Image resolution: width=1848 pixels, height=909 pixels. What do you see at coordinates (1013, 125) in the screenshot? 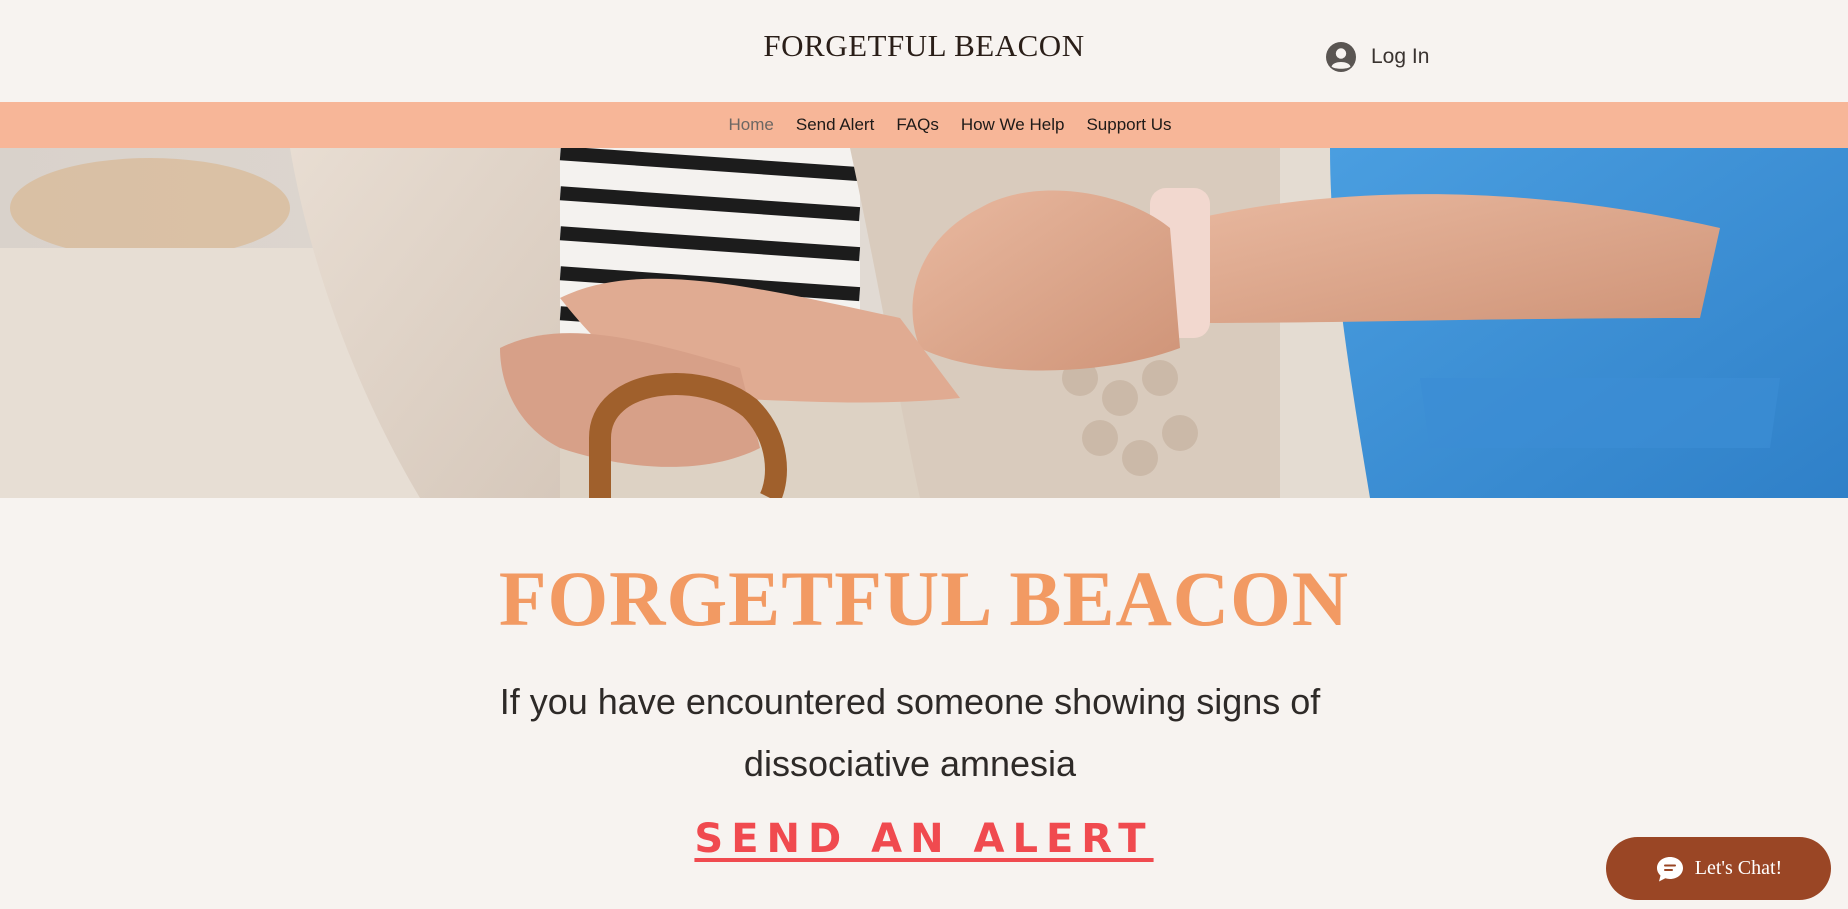
I see `nav-item-how-we-help: How We Help` at bounding box center [1013, 125].